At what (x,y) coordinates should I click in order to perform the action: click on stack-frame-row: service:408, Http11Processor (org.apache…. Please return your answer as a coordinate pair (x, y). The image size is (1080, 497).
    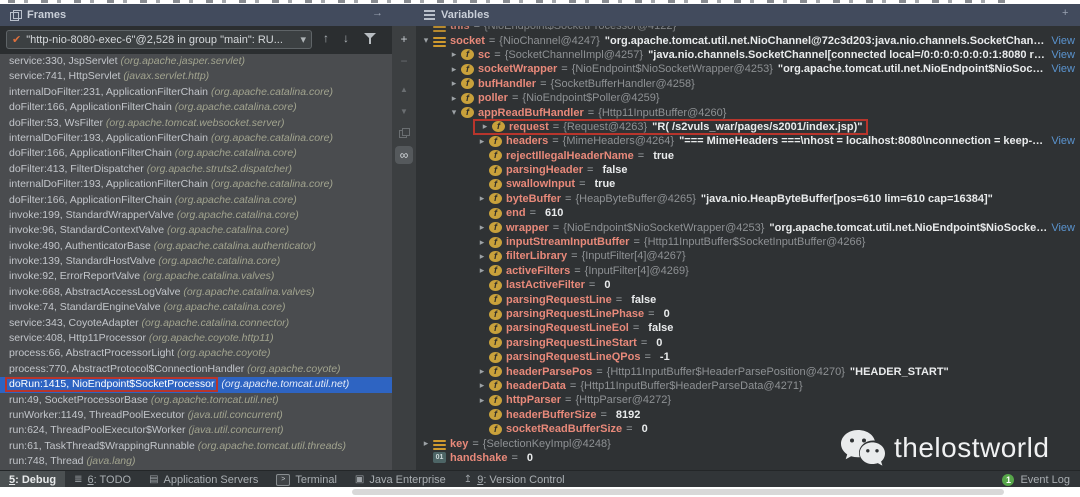
    Looking at the image, I should click on (196, 338).